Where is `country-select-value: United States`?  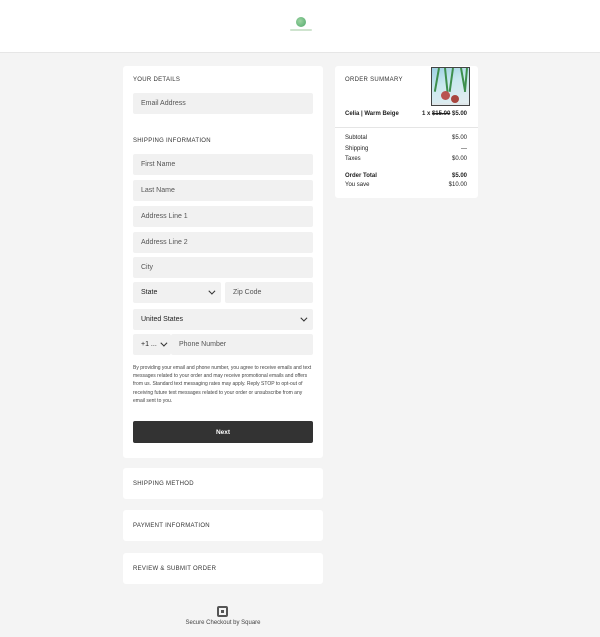 country-select-value: United States is located at coordinates (162, 319).